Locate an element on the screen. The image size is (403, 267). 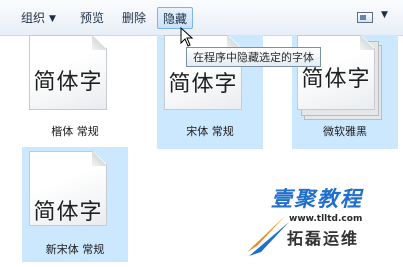
watermark-subtitle: 拓磊运维 is located at coordinates (323, 238).